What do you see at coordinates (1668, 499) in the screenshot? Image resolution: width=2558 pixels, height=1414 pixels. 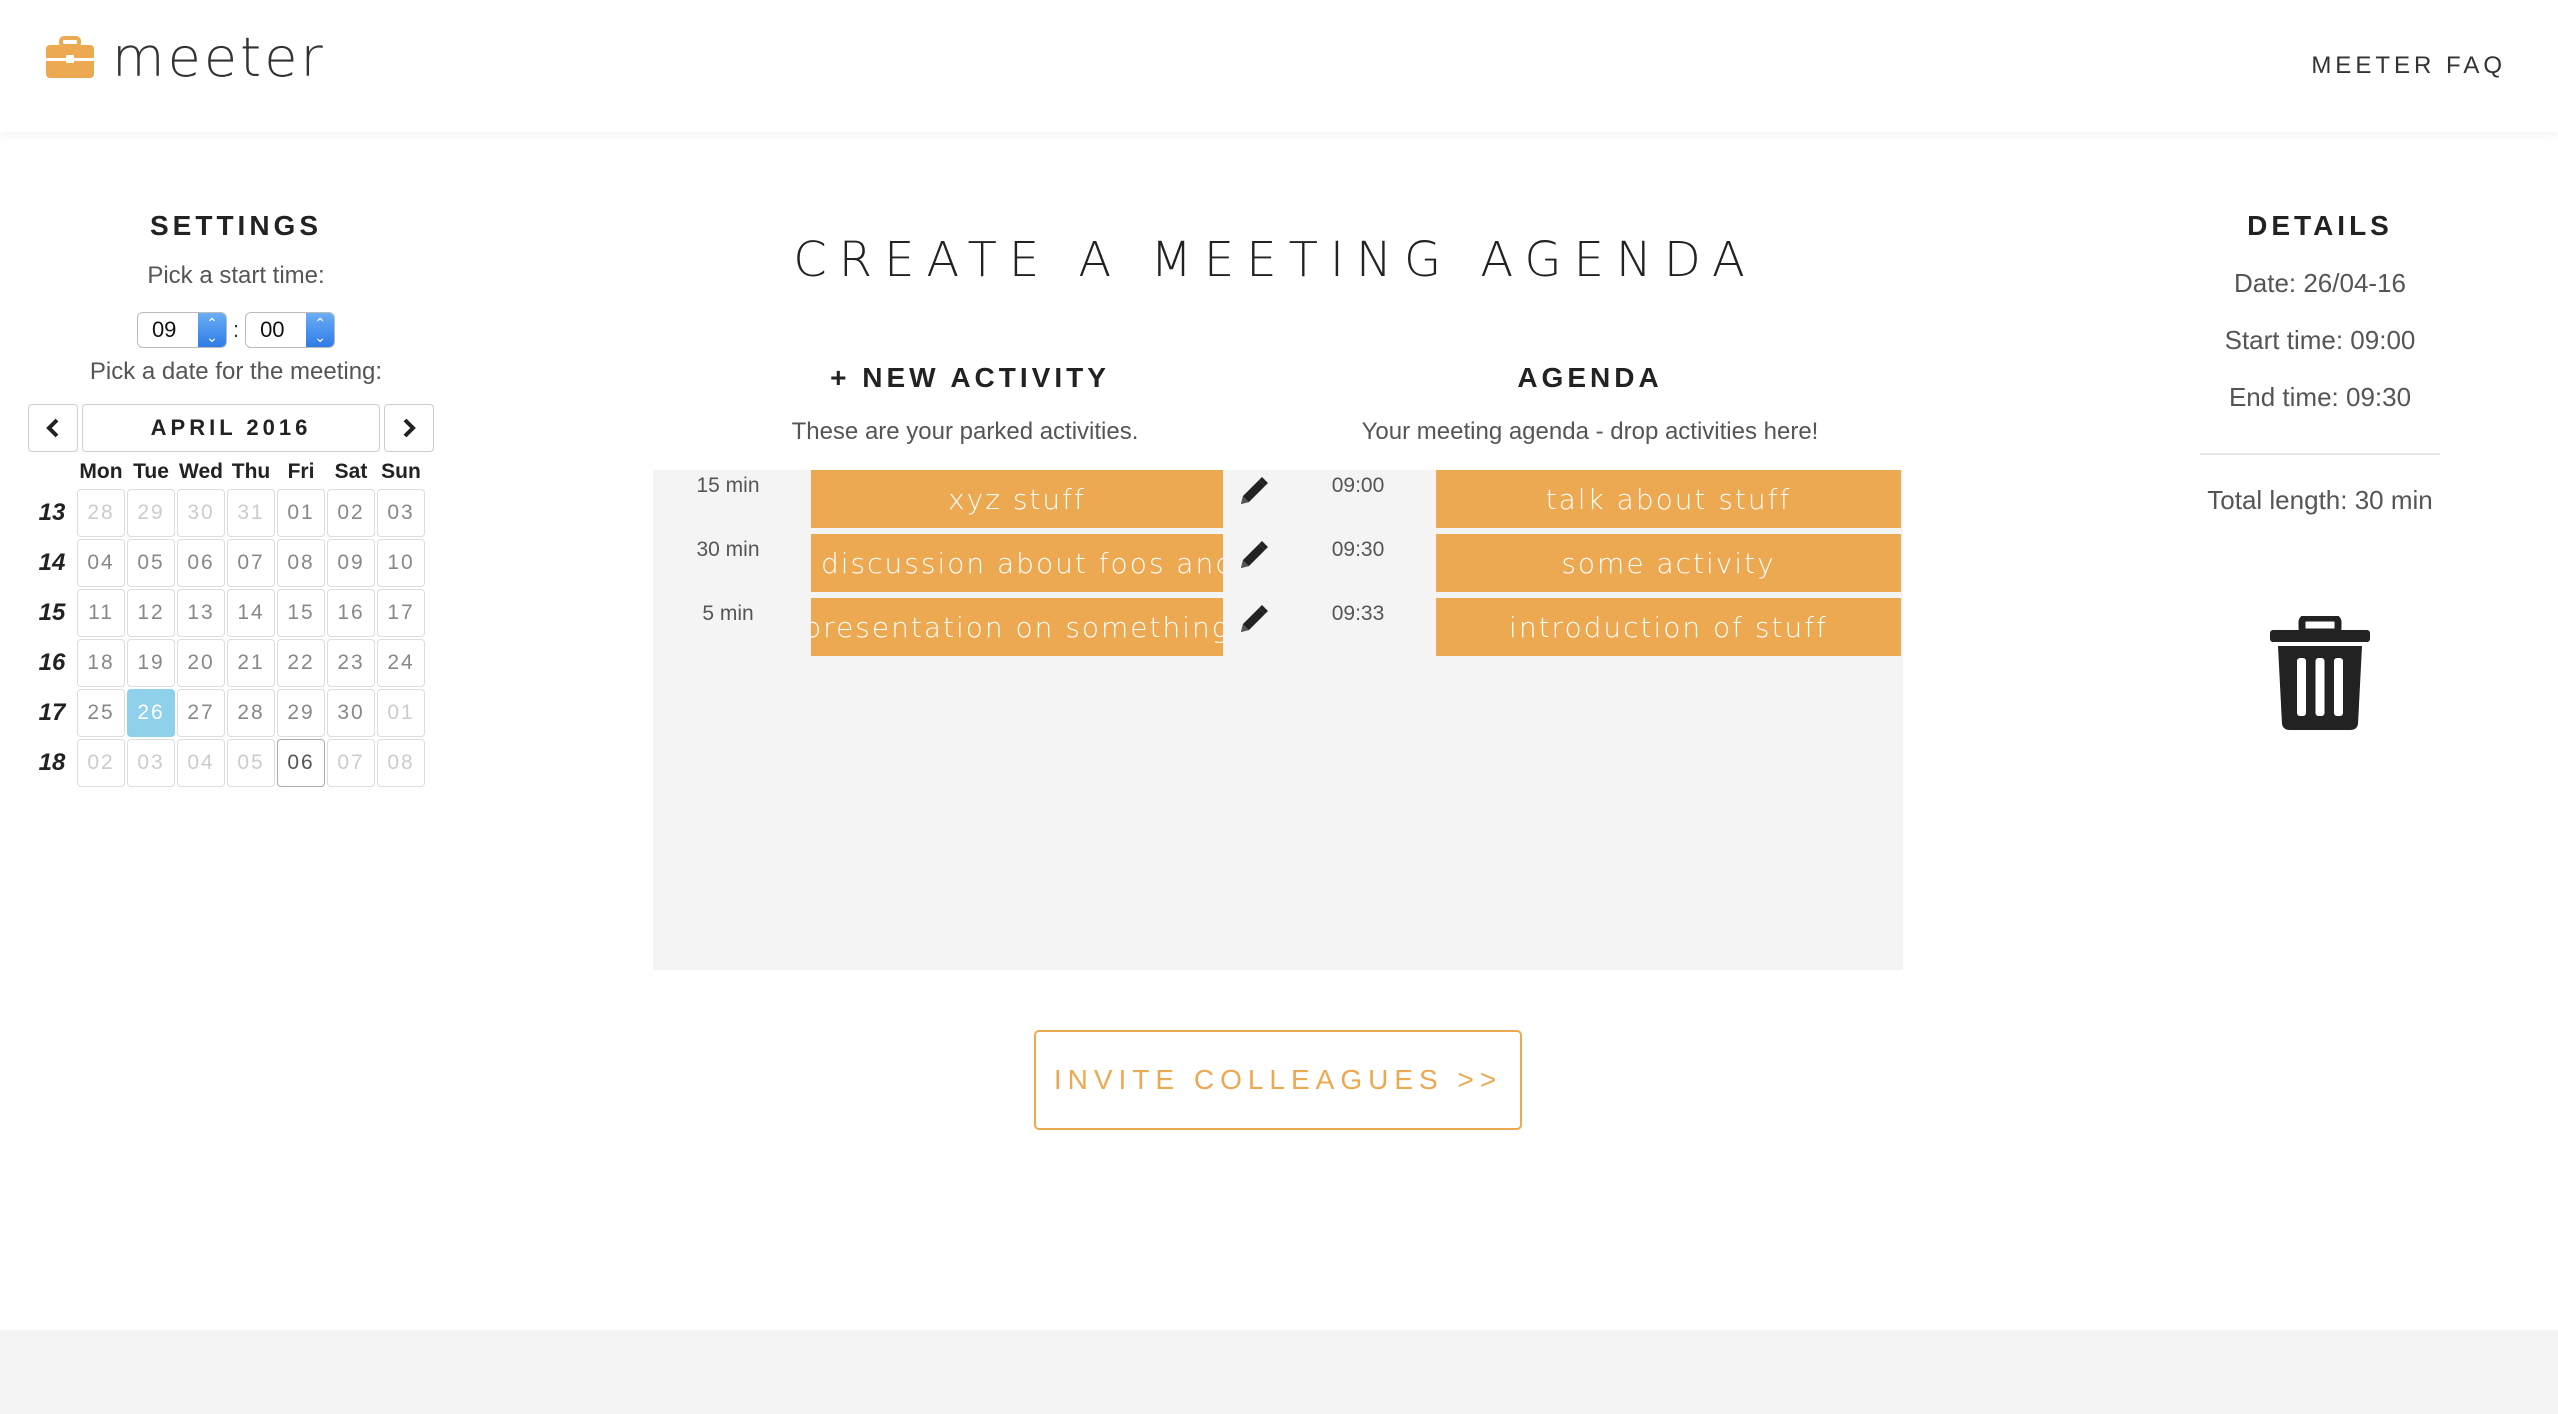 I see `agenda-item-card: talk about stuff` at bounding box center [1668, 499].